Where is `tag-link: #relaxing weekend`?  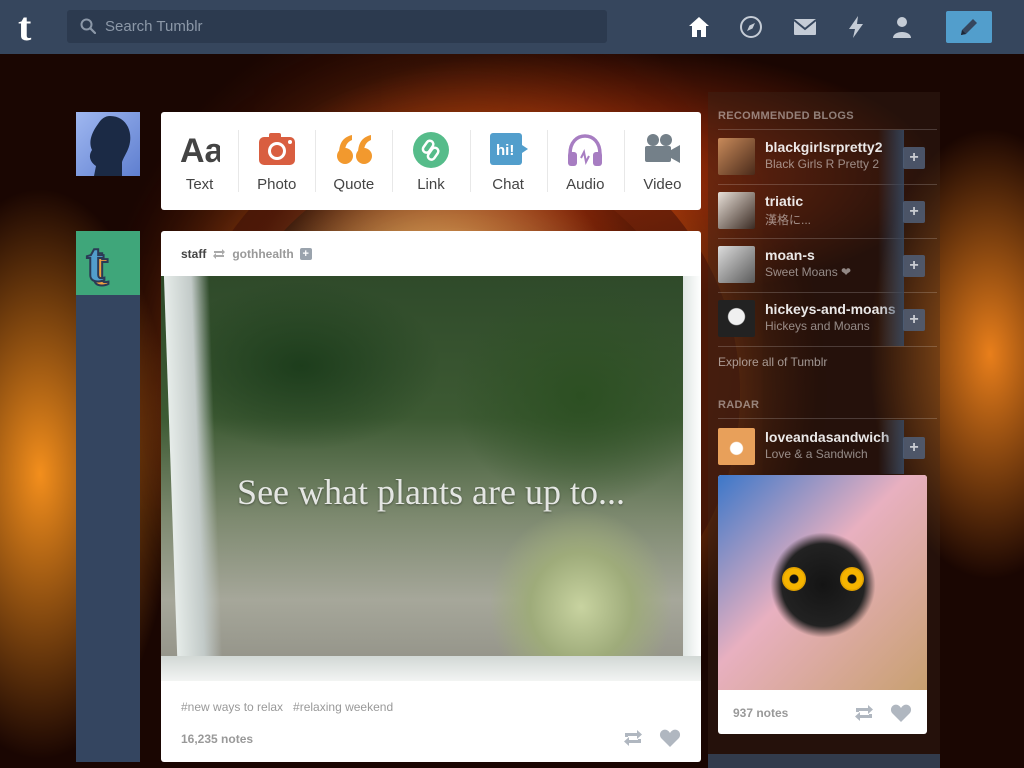
tag-link: #relaxing weekend is located at coordinates (343, 707).